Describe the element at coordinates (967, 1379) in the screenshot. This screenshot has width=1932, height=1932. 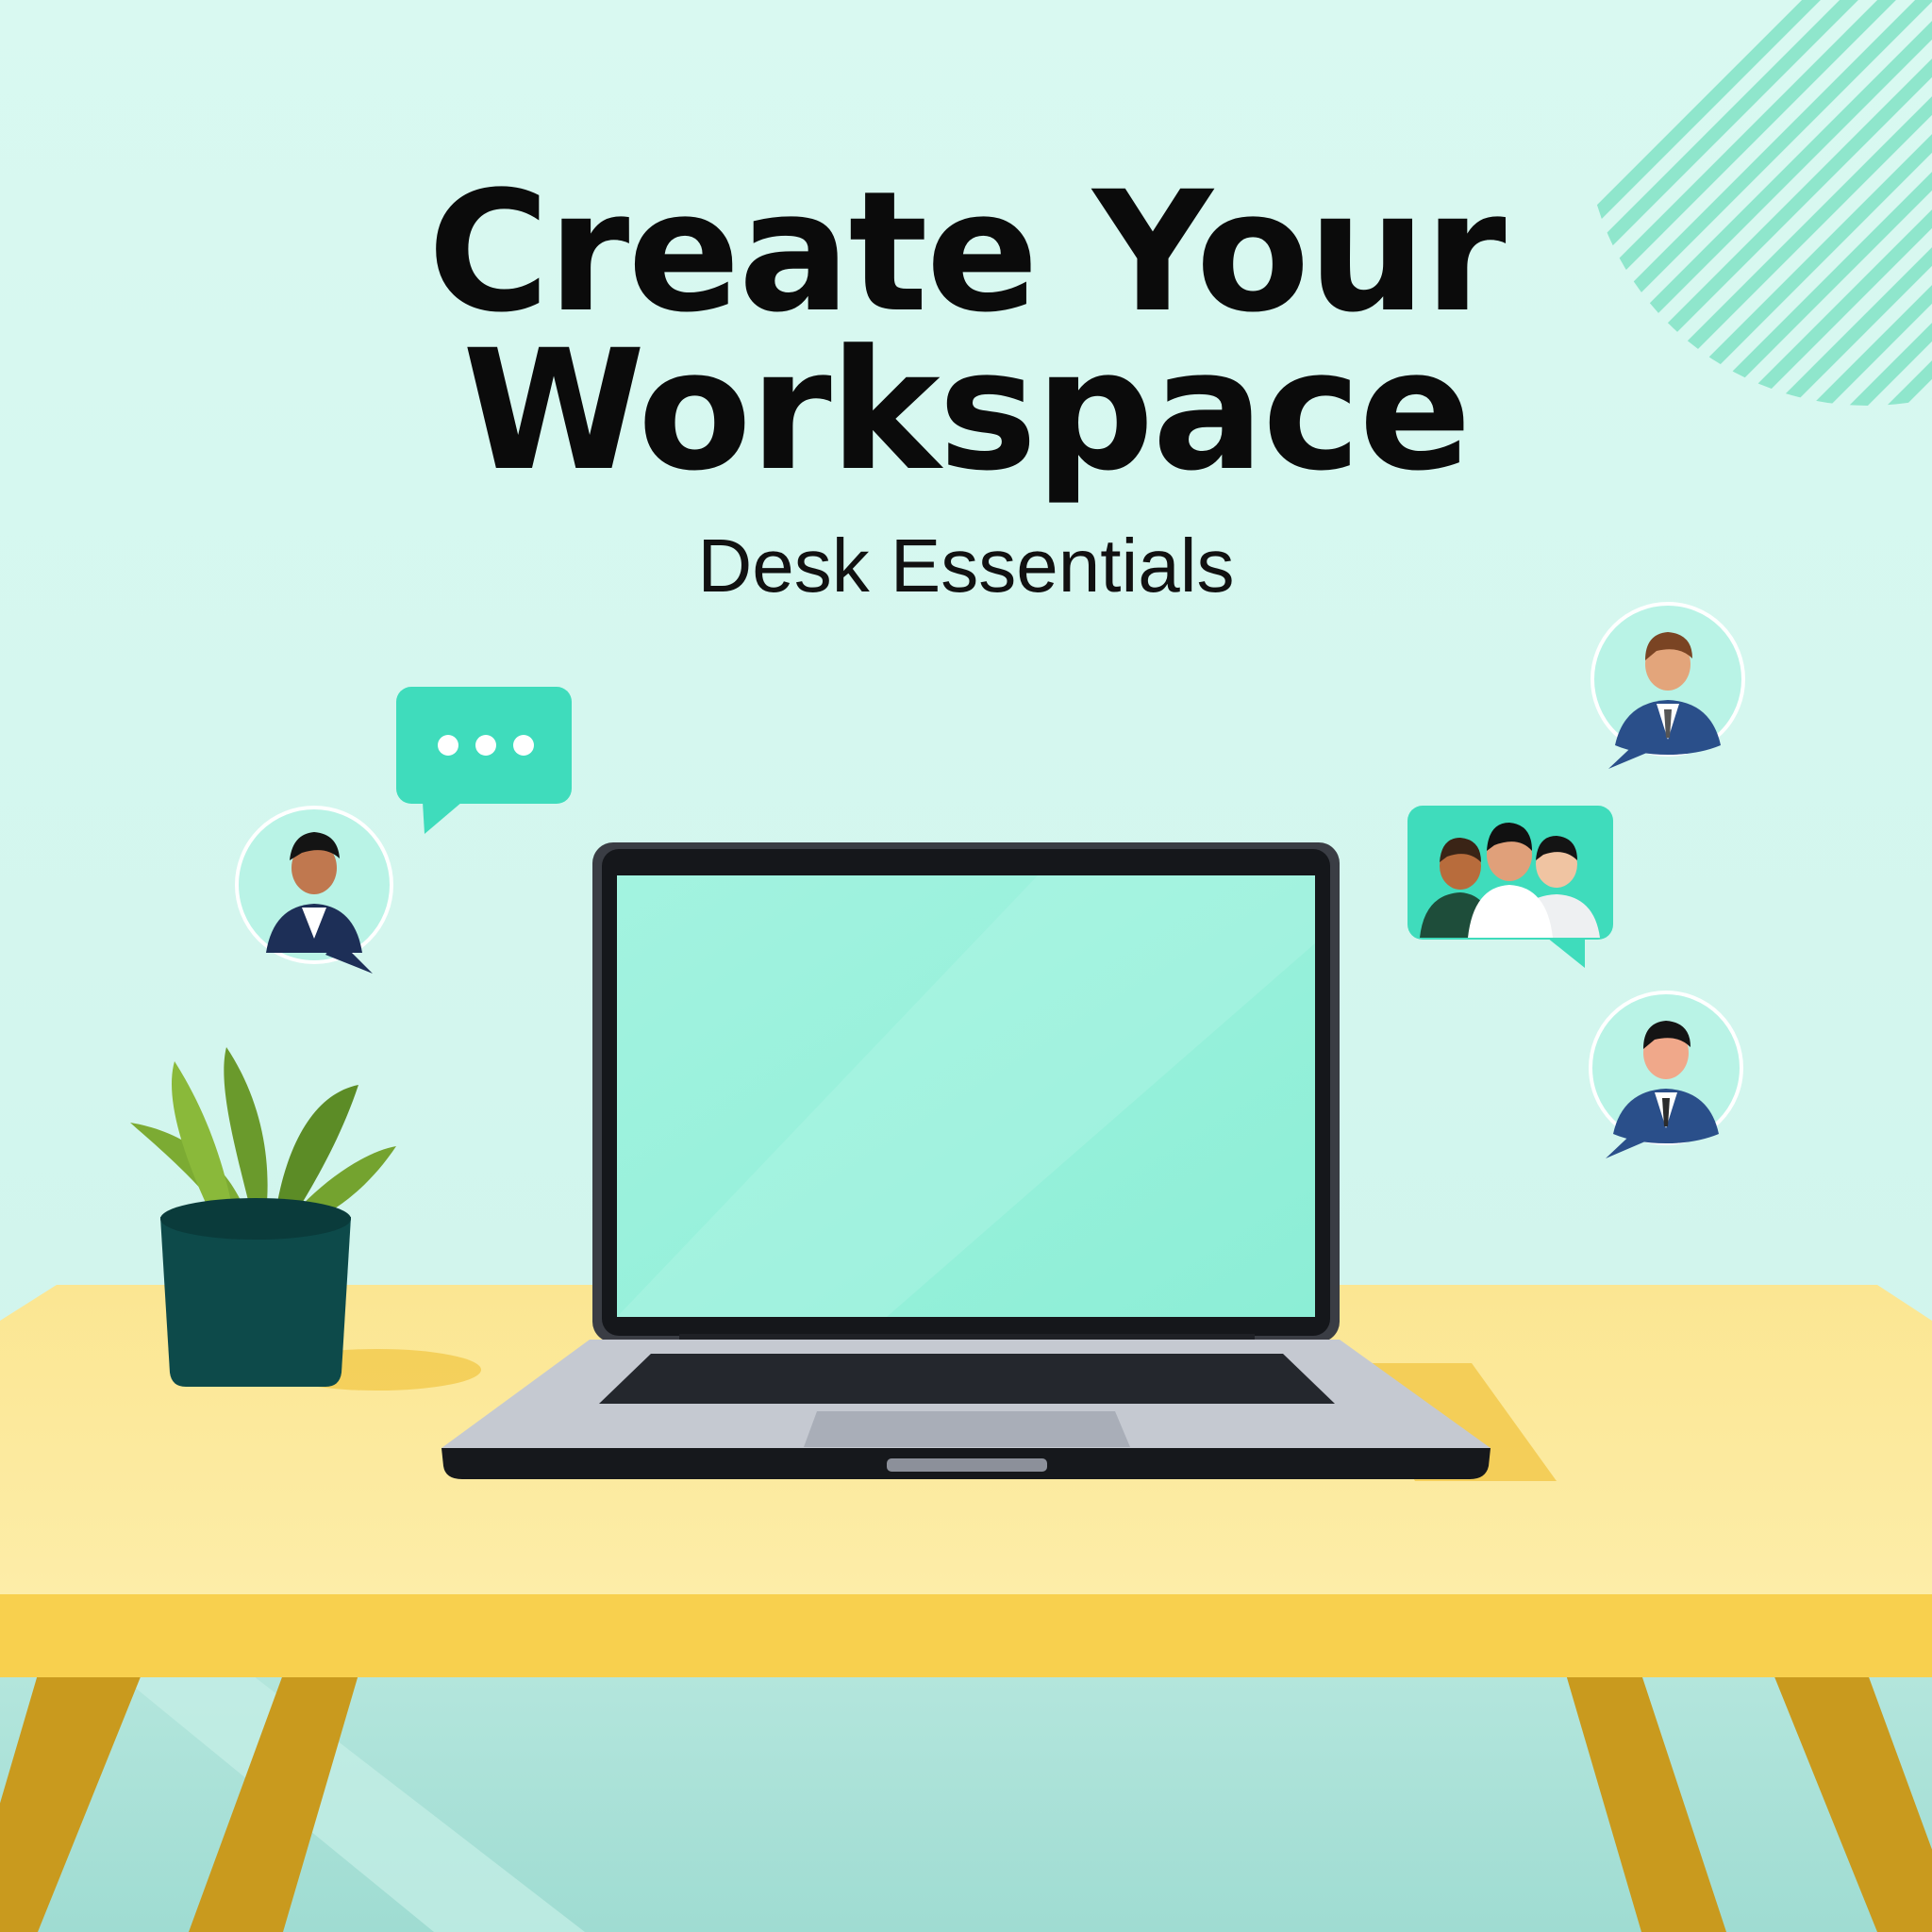
I see `laptop-keyboard` at that location.